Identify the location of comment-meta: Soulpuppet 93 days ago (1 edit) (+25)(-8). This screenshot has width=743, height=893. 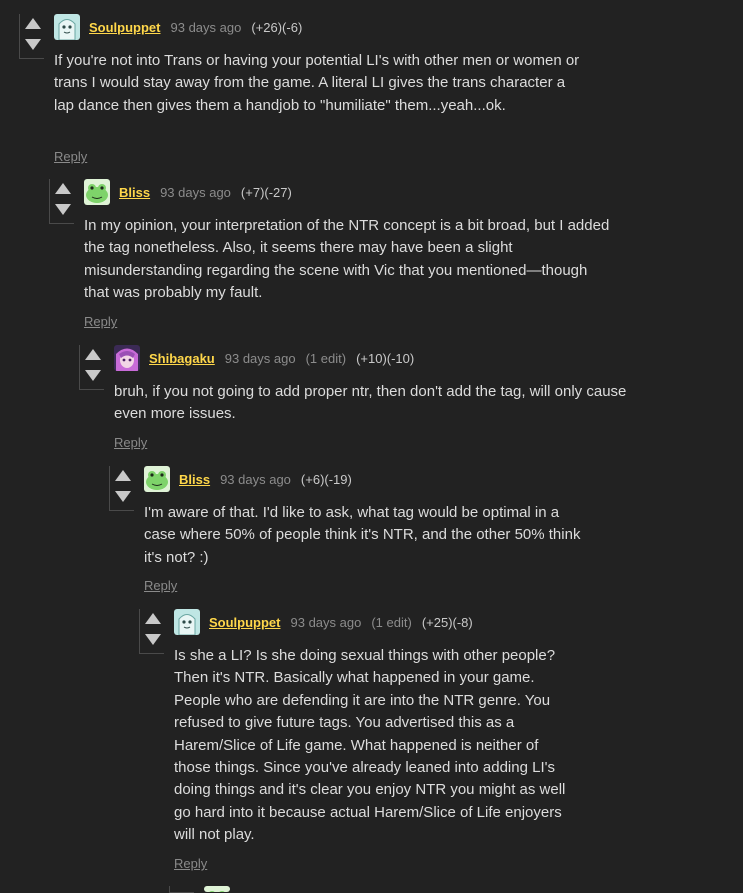
(341, 622).